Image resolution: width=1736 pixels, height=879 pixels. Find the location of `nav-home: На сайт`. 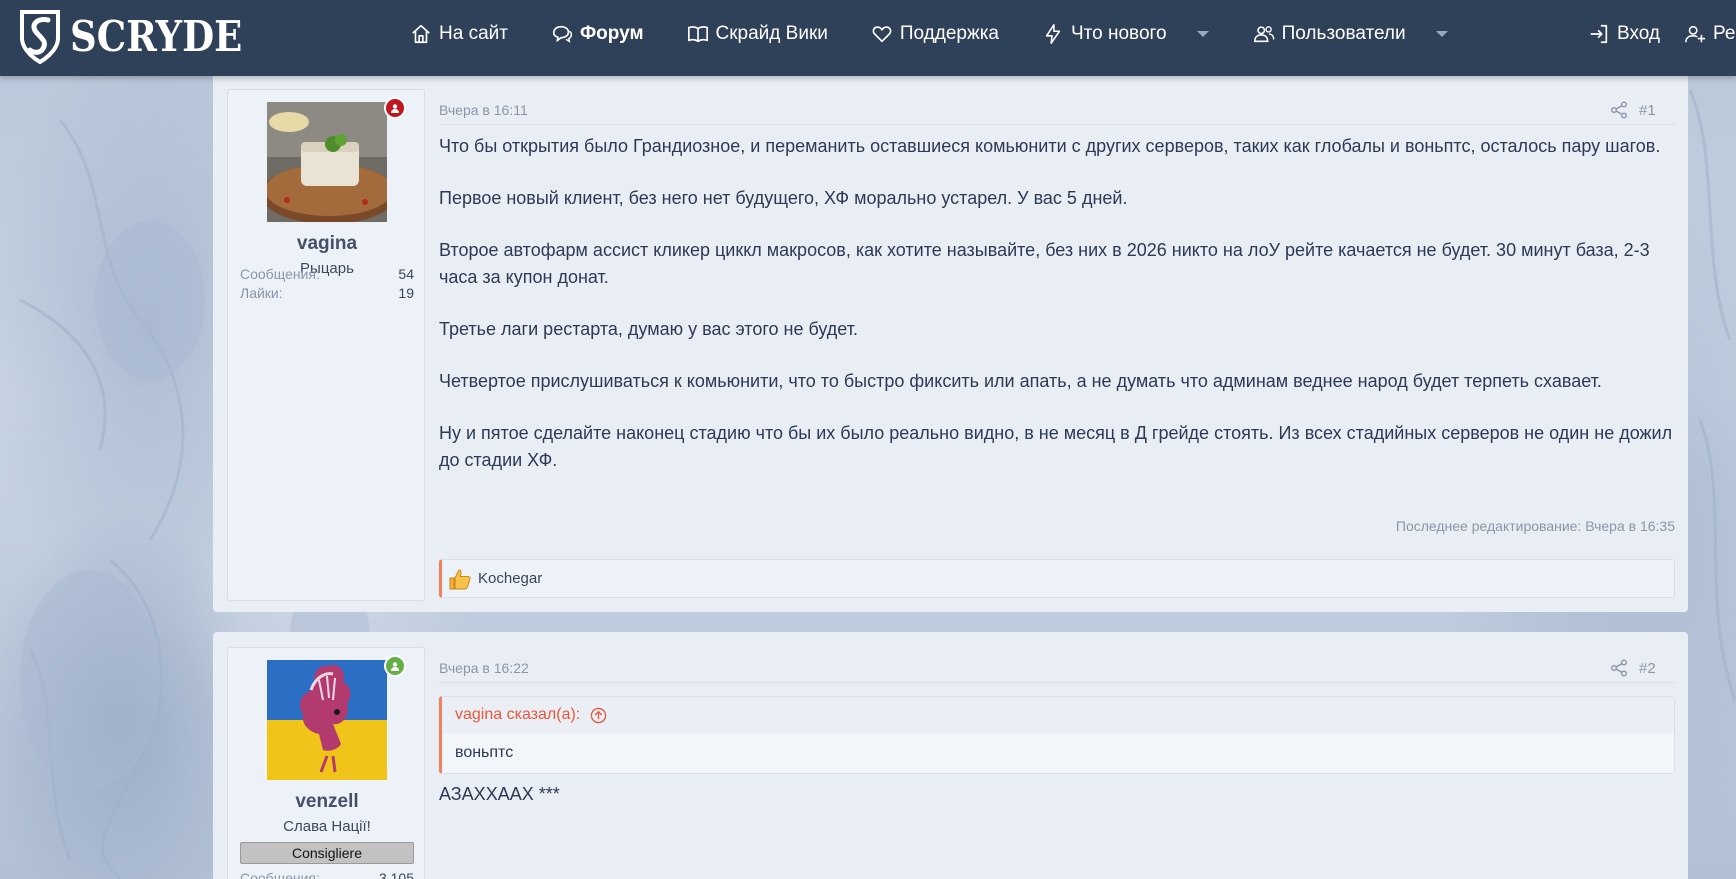

nav-home: На сайт is located at coordinates (459, 34).